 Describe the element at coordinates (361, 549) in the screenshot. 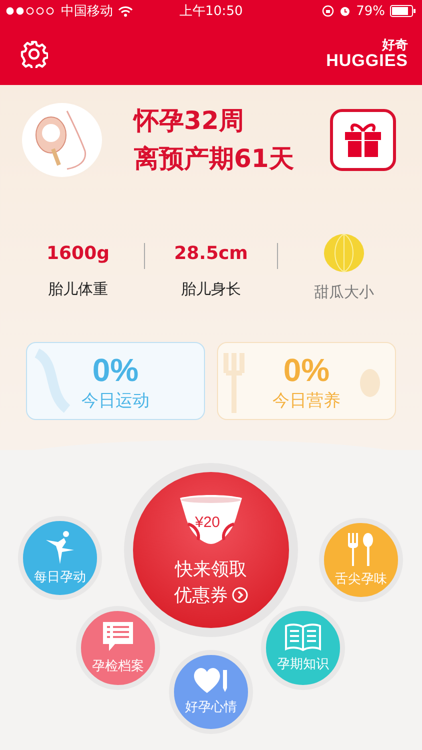

I see `fork-spoon-icon` at that location.